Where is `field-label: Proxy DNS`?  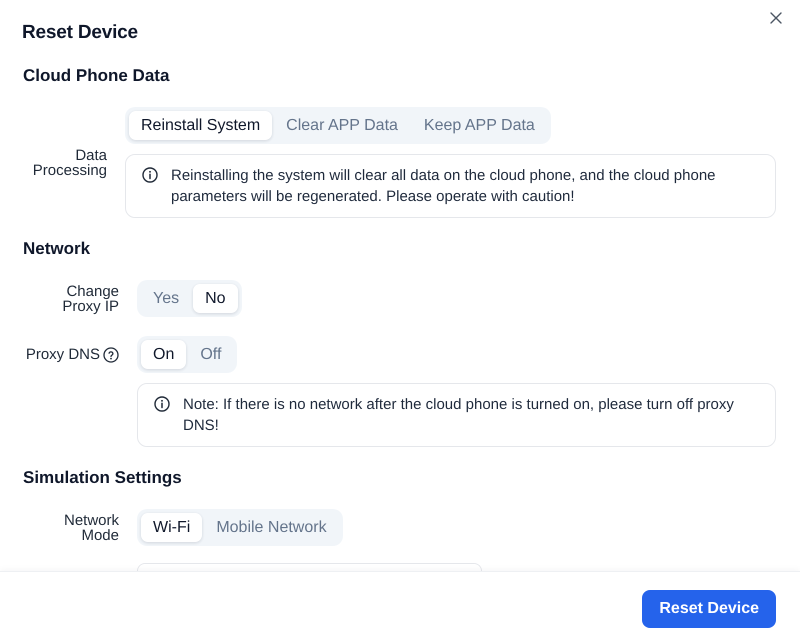 field-label: Proxy DNS is located at coordinates (63, 354).